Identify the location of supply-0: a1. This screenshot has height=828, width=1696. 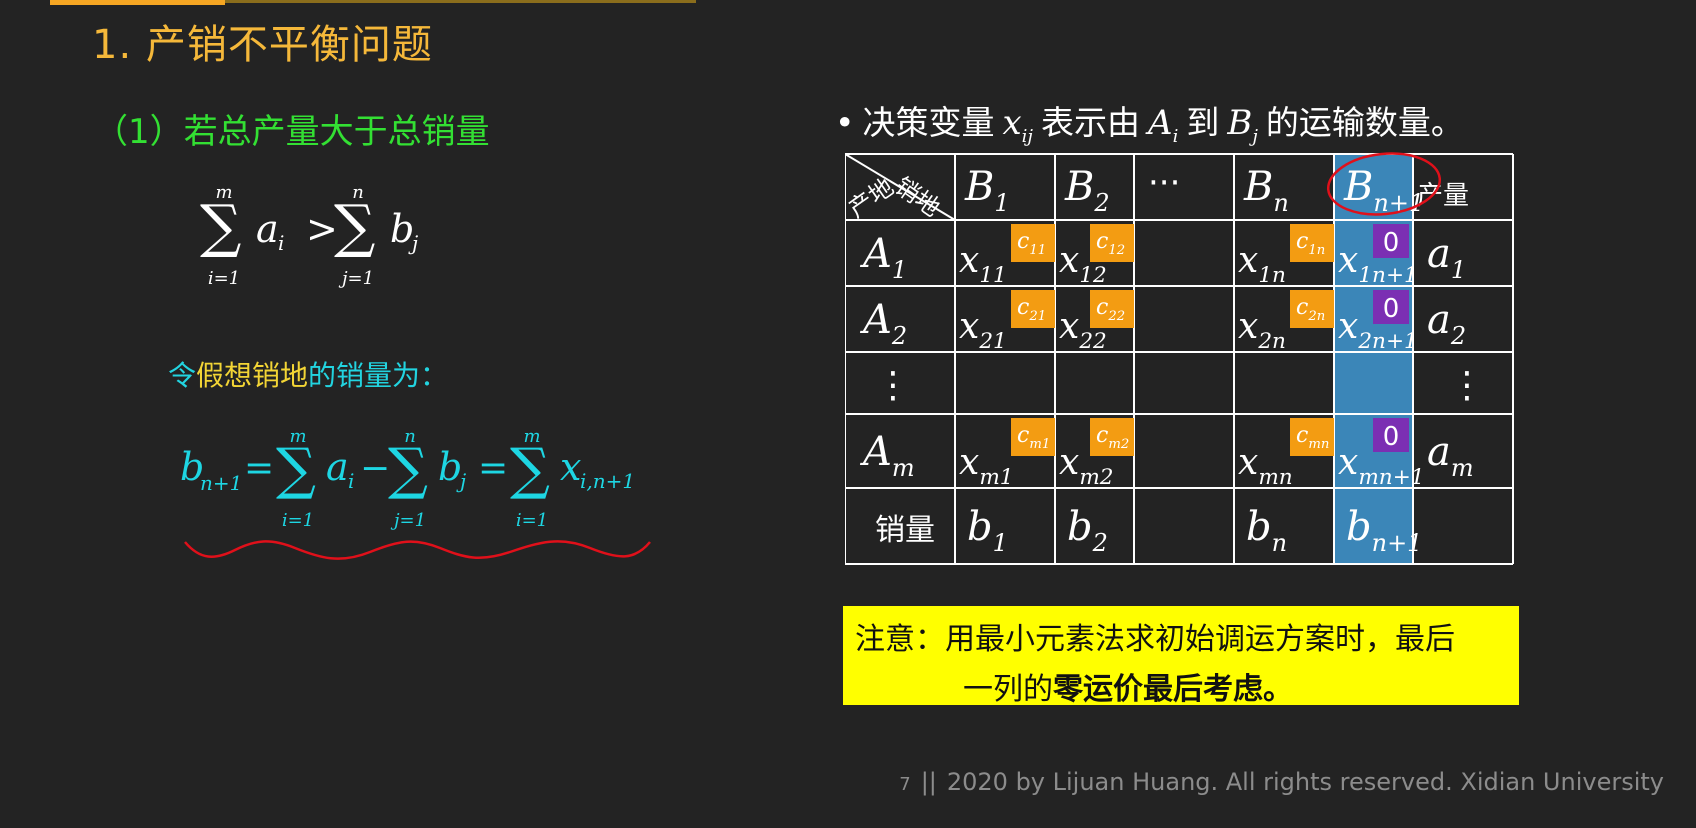
(1446, 257).